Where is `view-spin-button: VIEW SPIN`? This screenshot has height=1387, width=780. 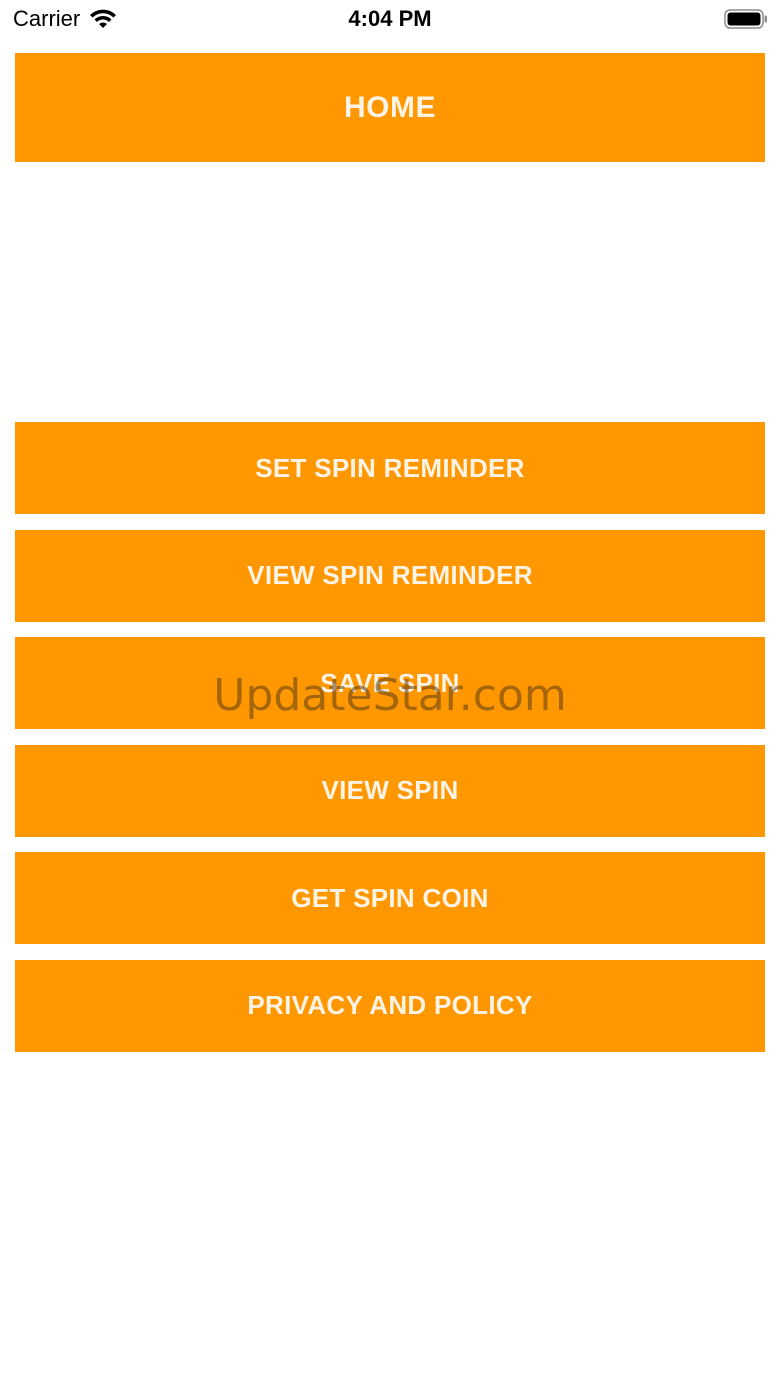 view-spin-button: VIEW SPIN is located at coordinates (390, 790).